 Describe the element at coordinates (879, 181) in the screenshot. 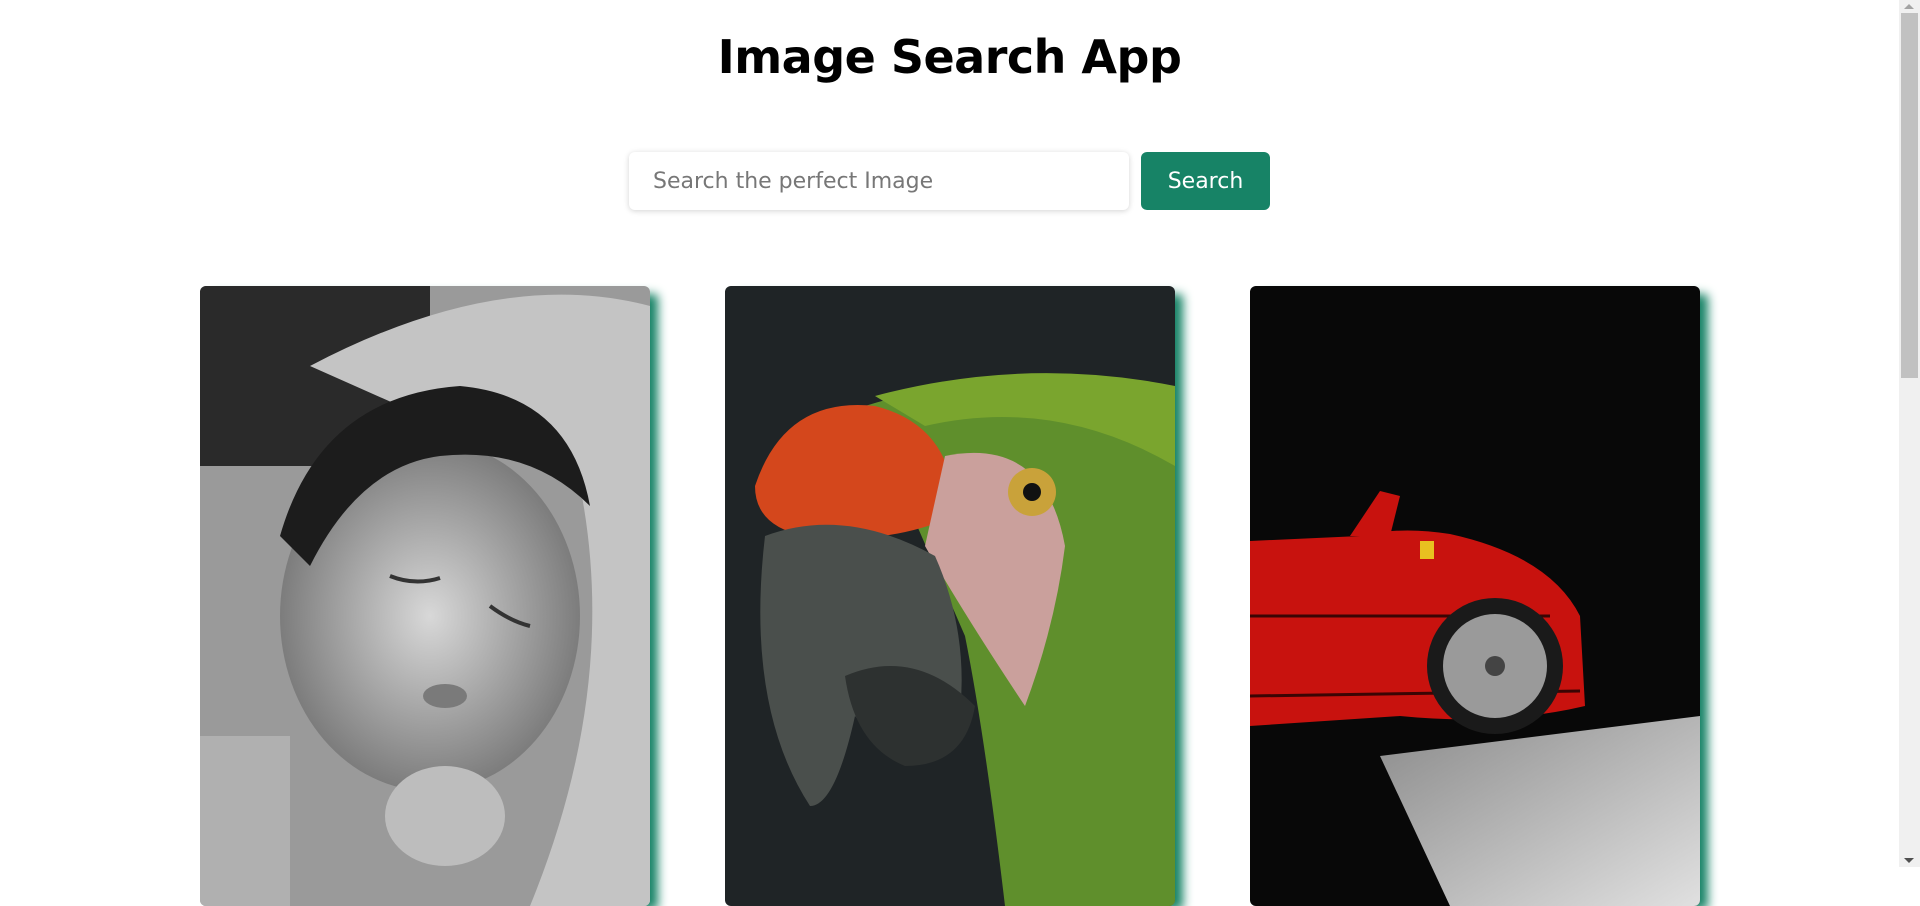

I see `search-input` at that location.